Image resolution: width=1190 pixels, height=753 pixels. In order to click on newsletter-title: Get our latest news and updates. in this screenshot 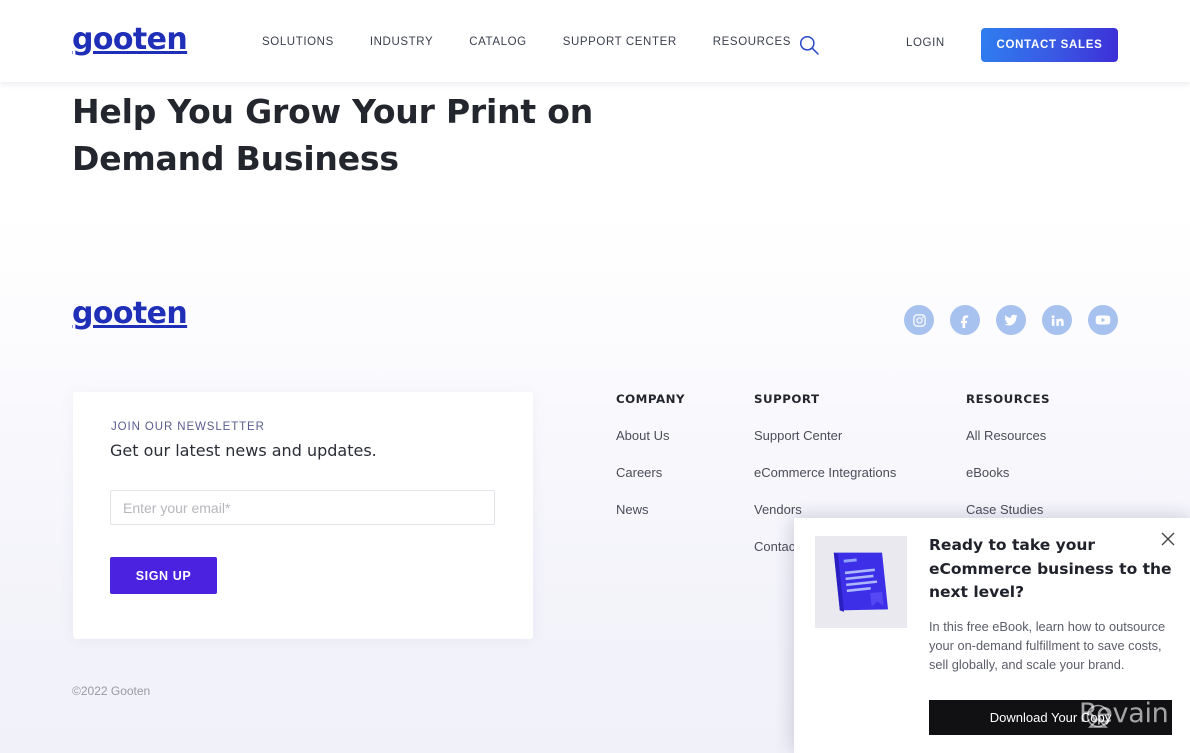, I will do `click(243, 450)`.